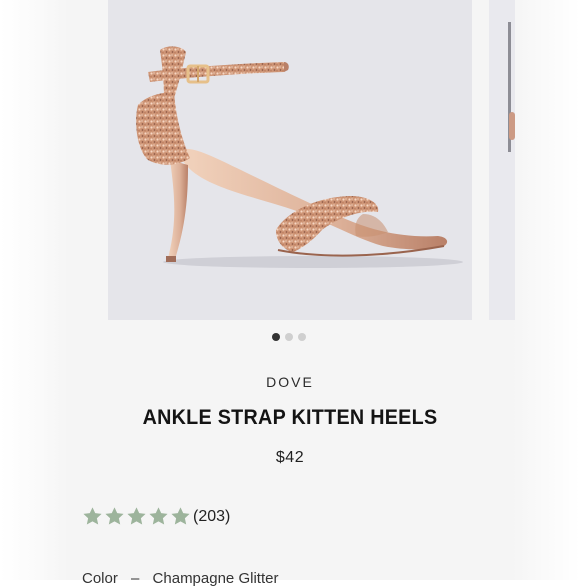 The width and height of the screenshot is (580, 587). I want to click on product-rating: (203), so click(156, 516).